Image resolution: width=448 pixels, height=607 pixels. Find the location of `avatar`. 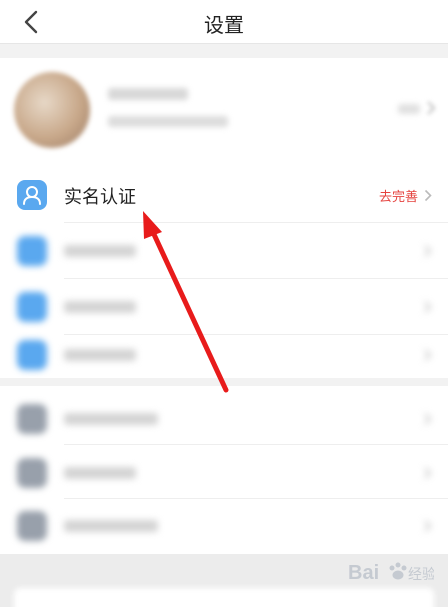

avatar is located at coordinates (52, 110).